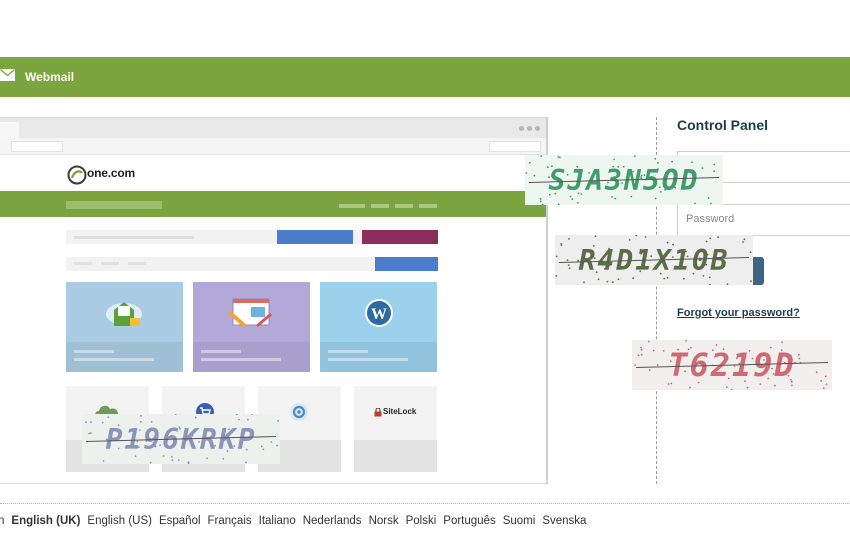 The height and width of the screenshot is (540, 850). I want to click on feature-tile-builder, so click(251, 327).